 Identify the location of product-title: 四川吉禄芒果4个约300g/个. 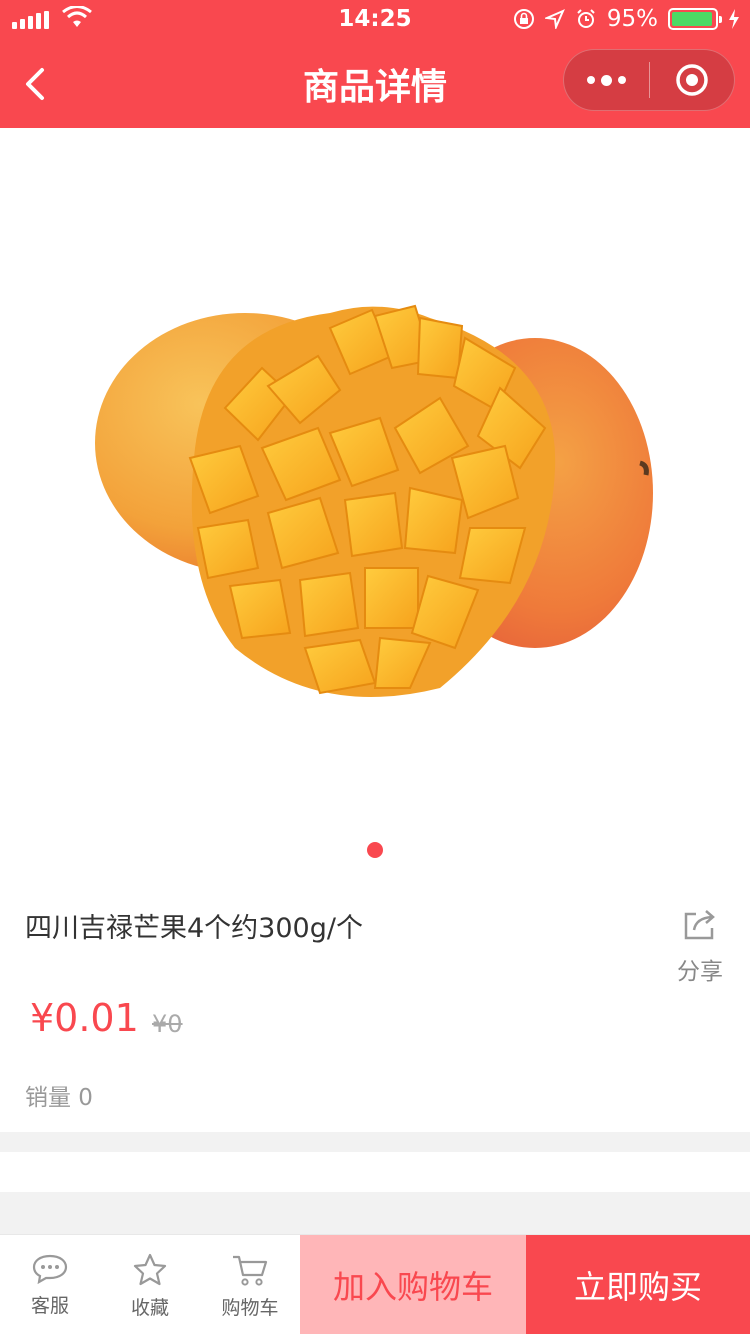
(194, 928).